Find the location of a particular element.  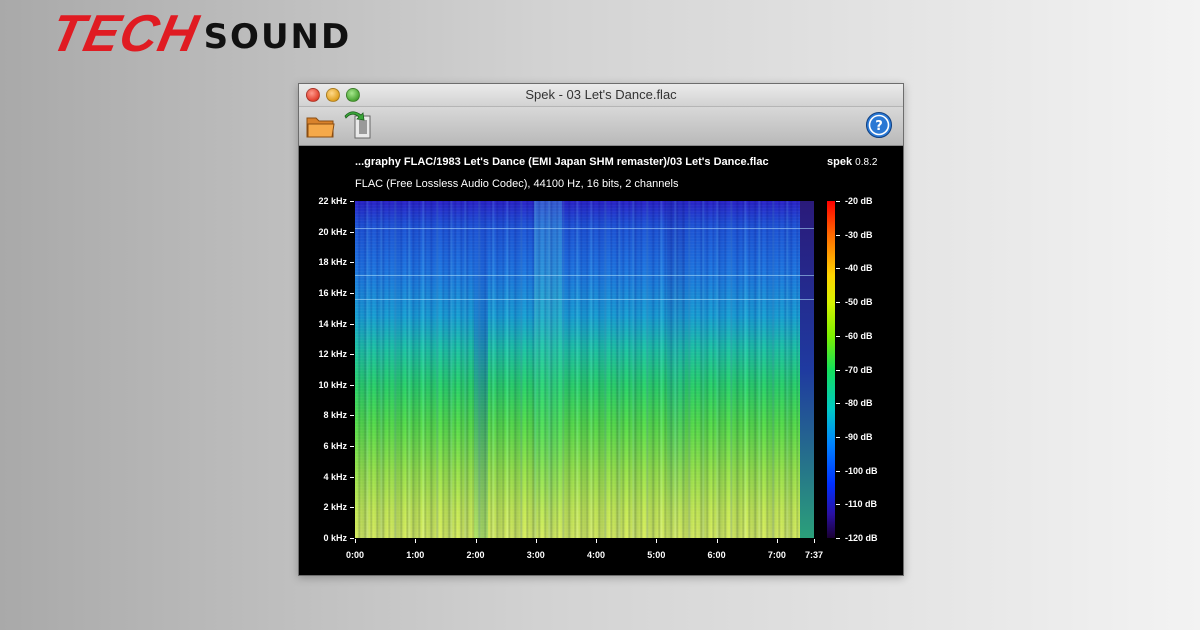

y-axis-label: 16 kHz is located at coordinates (332, 292).